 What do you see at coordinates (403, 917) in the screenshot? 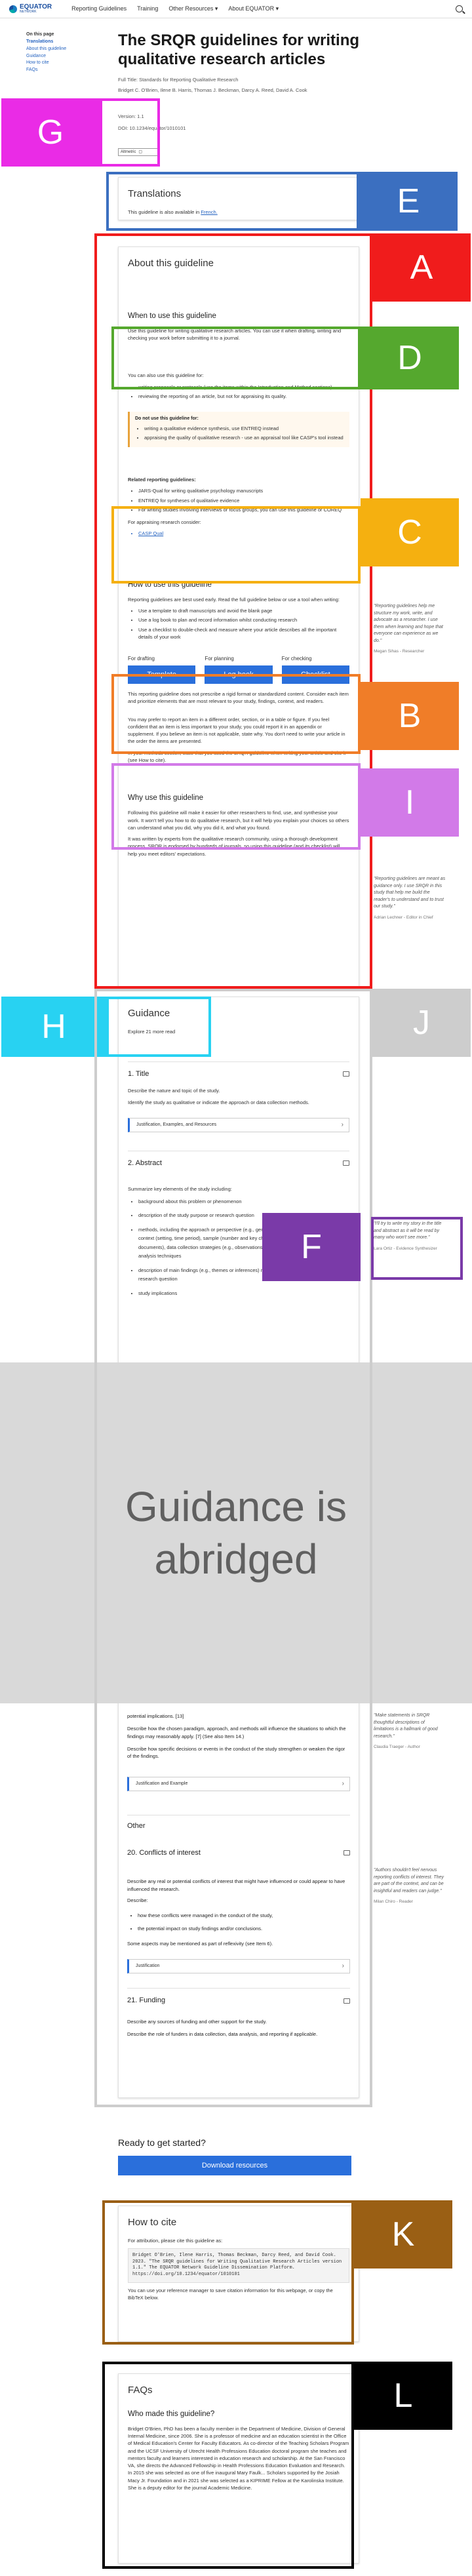
I see `quote-attribution: Adrian Lechner - Editor in Chief` at bounding box center [403, 917].